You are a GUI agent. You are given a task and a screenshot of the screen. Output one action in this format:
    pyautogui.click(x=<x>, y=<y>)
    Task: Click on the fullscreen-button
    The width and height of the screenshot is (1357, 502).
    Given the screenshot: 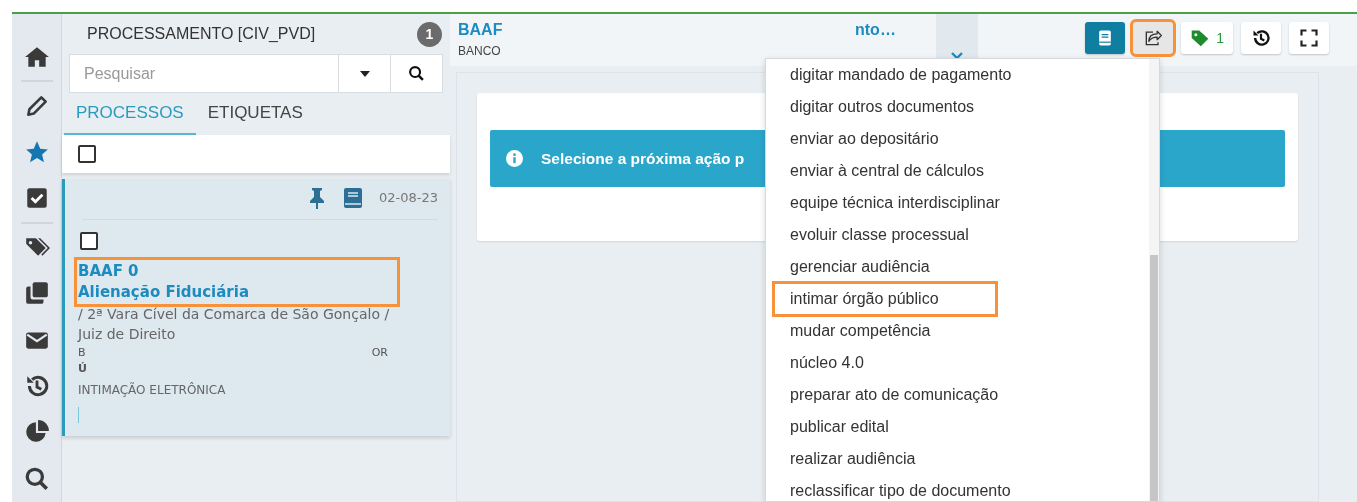 What is the action you would take?
    pyautogui.click(x=1309, y=38)
    